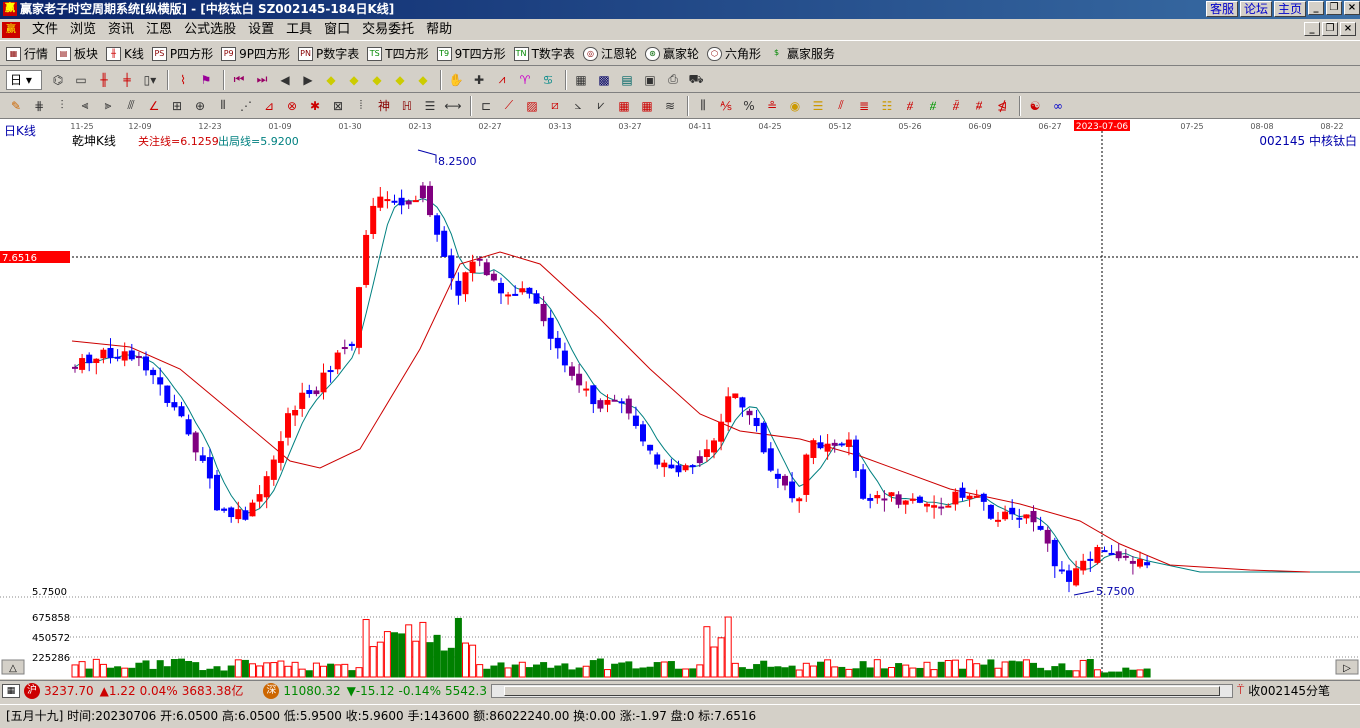 Image resolution: width=1360 pixels, height=728 pixels. Describe the element at coordinates (887, 106) in the screenshot. I see `gold-bars-icon: ☷` at that location.